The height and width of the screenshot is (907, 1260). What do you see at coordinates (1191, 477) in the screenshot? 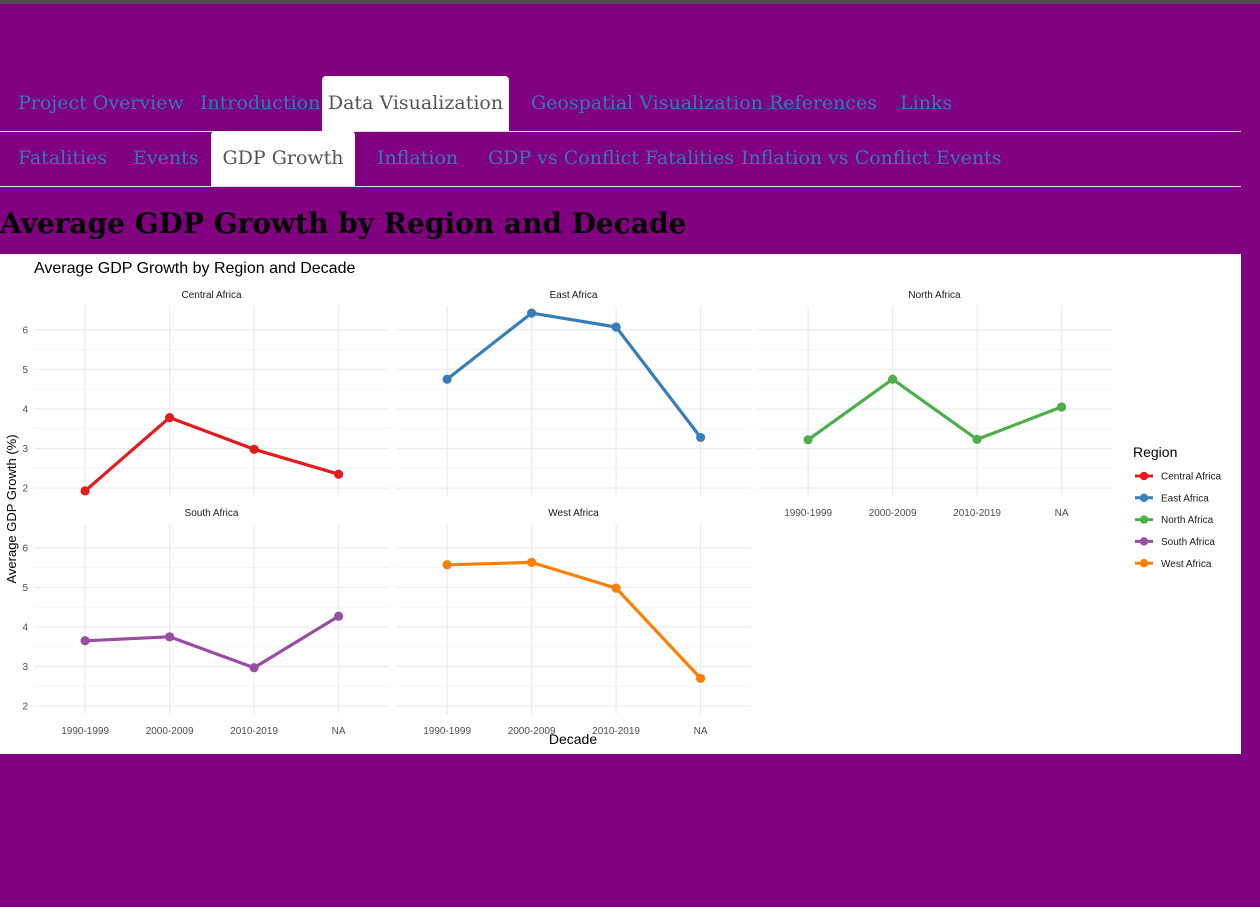
I see `legend-label-central-africa: Central Africa` at bounding box center [1191, 477].